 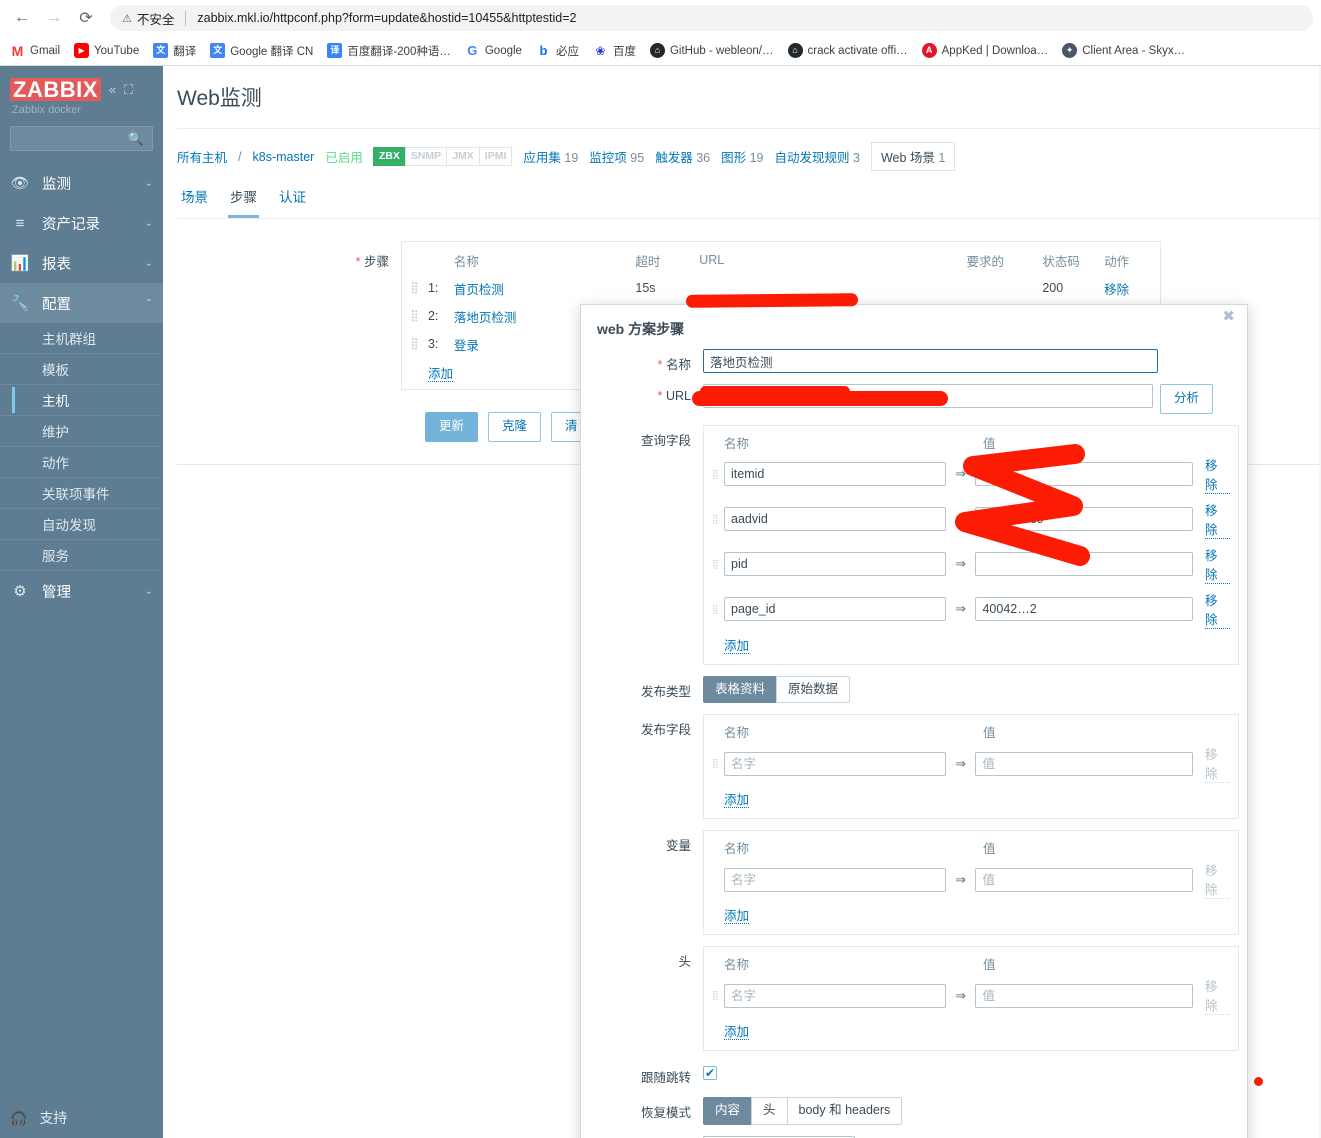 I want to click on back-button: ←, so click(x=22, y=18).